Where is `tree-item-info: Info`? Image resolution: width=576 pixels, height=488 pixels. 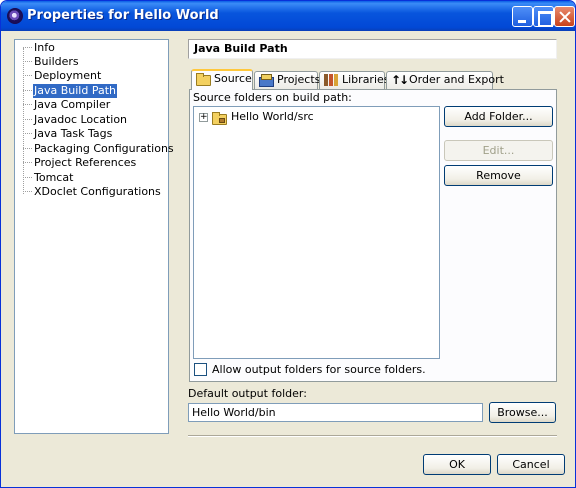 tree-item-info: Info is located at coordinates (91, 48).